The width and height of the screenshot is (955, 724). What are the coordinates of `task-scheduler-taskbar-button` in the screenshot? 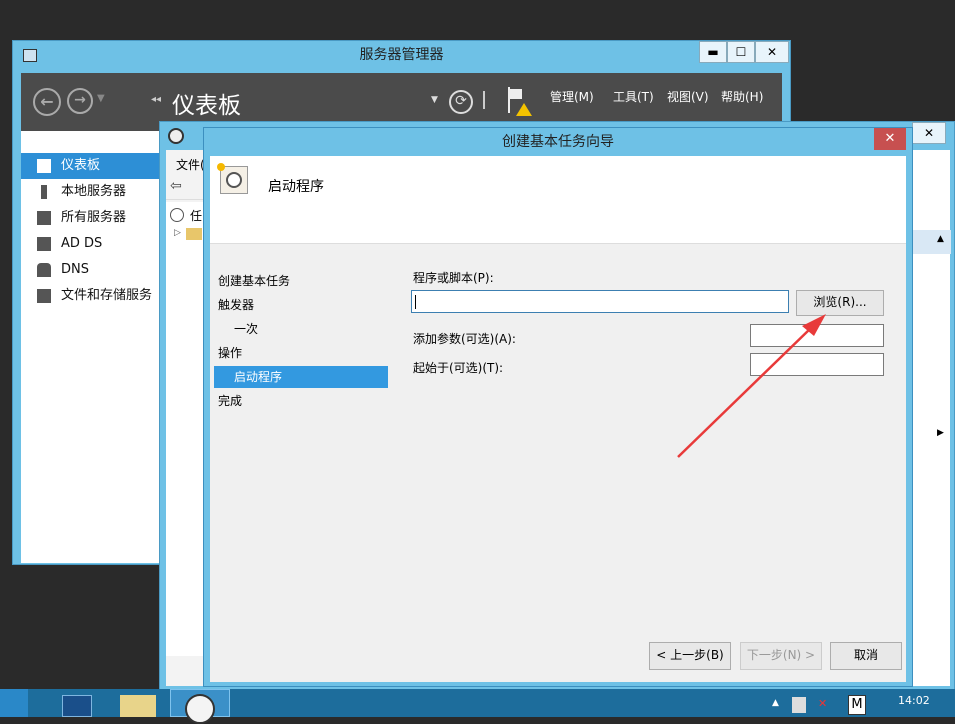 It's located at (200, 706).